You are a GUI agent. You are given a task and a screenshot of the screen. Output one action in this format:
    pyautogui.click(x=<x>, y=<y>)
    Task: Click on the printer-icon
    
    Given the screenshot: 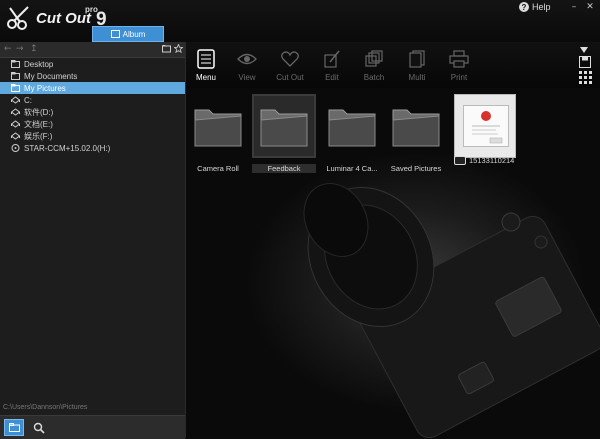 What is the action you would take?
    pyautogui.click(x=459, y=59)
    